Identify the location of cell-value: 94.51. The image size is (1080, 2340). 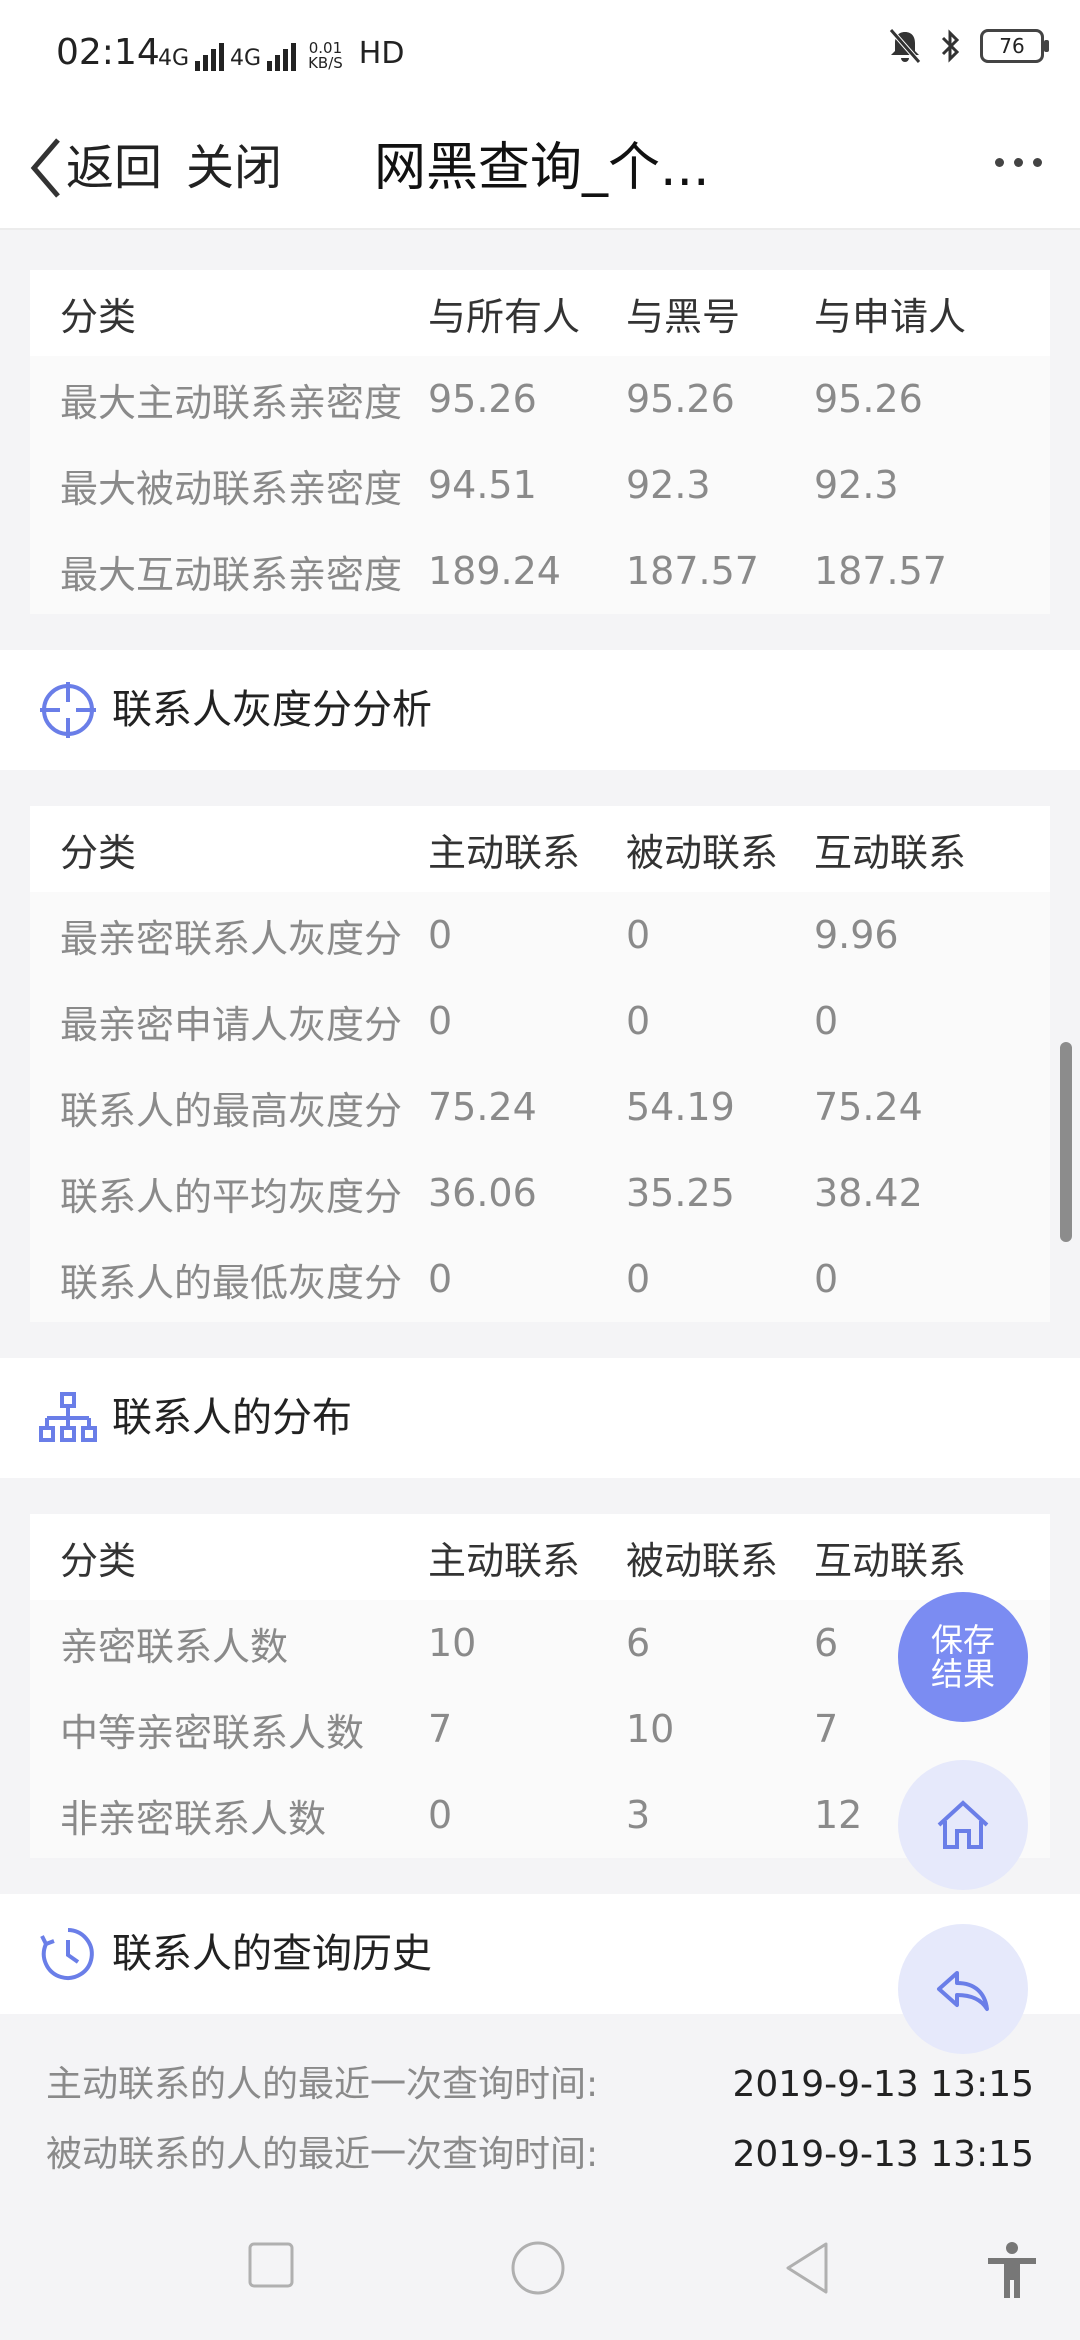
(527, 485).